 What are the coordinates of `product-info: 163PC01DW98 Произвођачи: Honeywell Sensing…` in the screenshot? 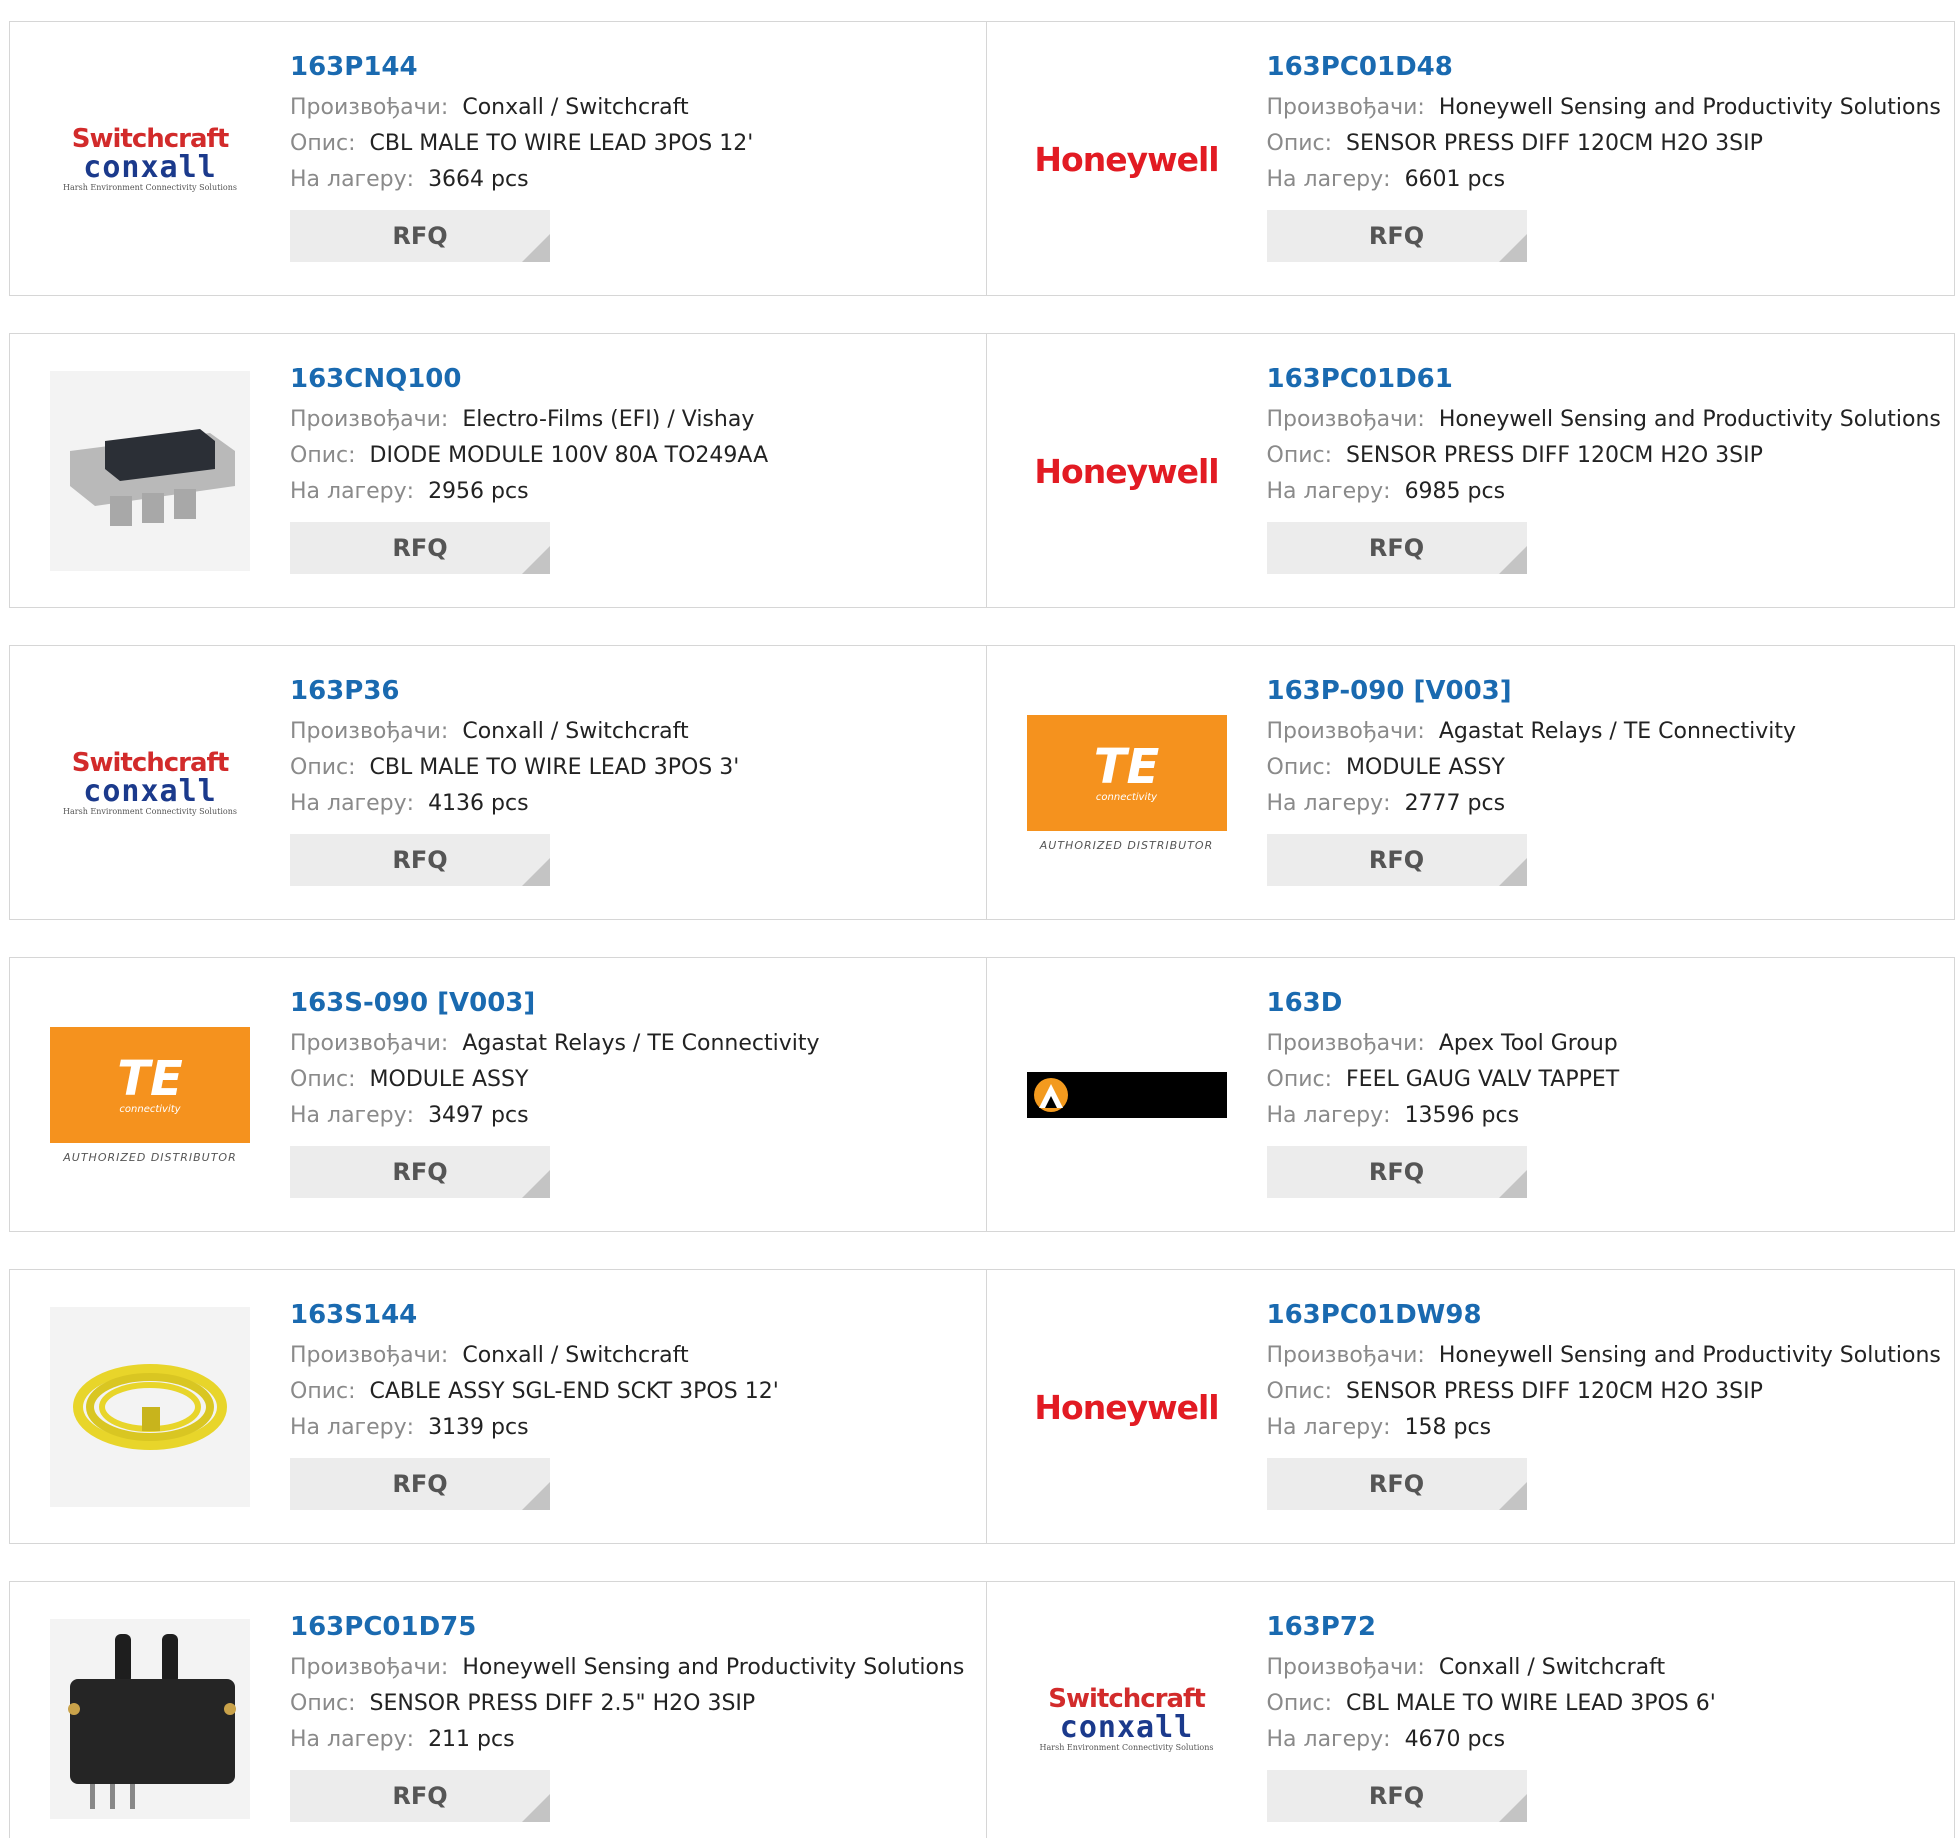 It's located at (1603, 1405).